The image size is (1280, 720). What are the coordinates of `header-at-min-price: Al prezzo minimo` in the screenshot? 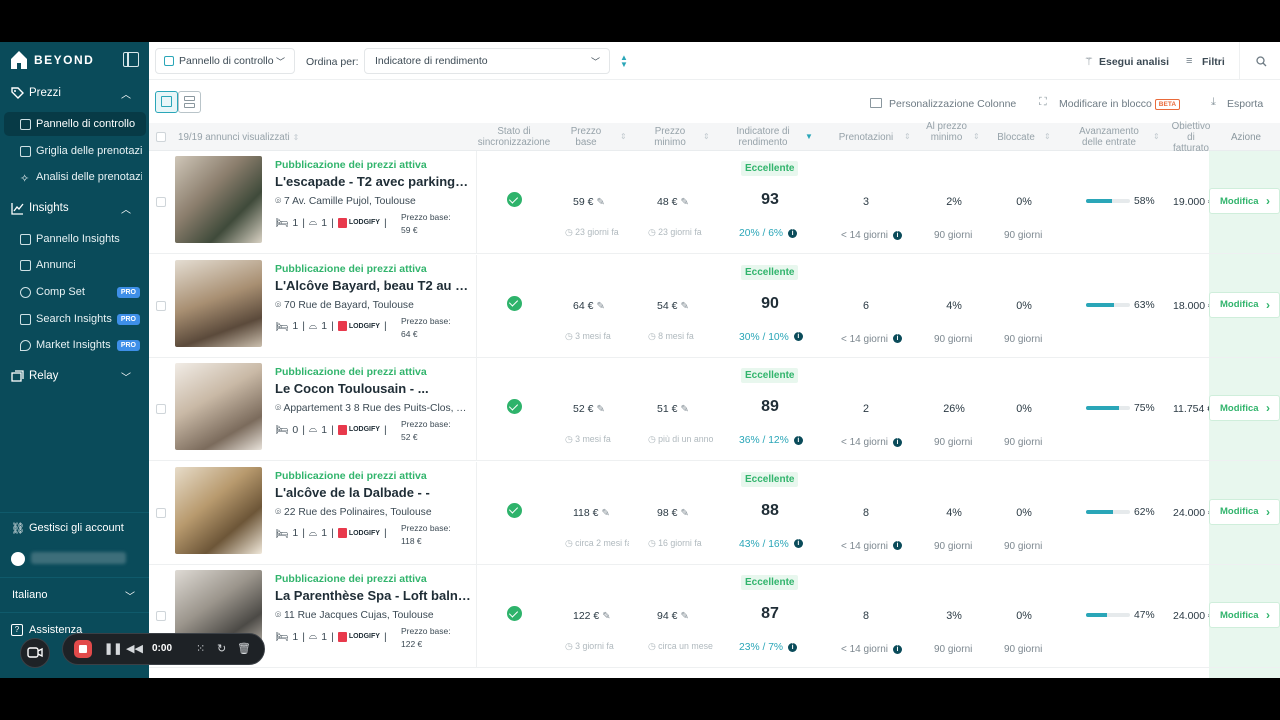 It's located at (946, 132).